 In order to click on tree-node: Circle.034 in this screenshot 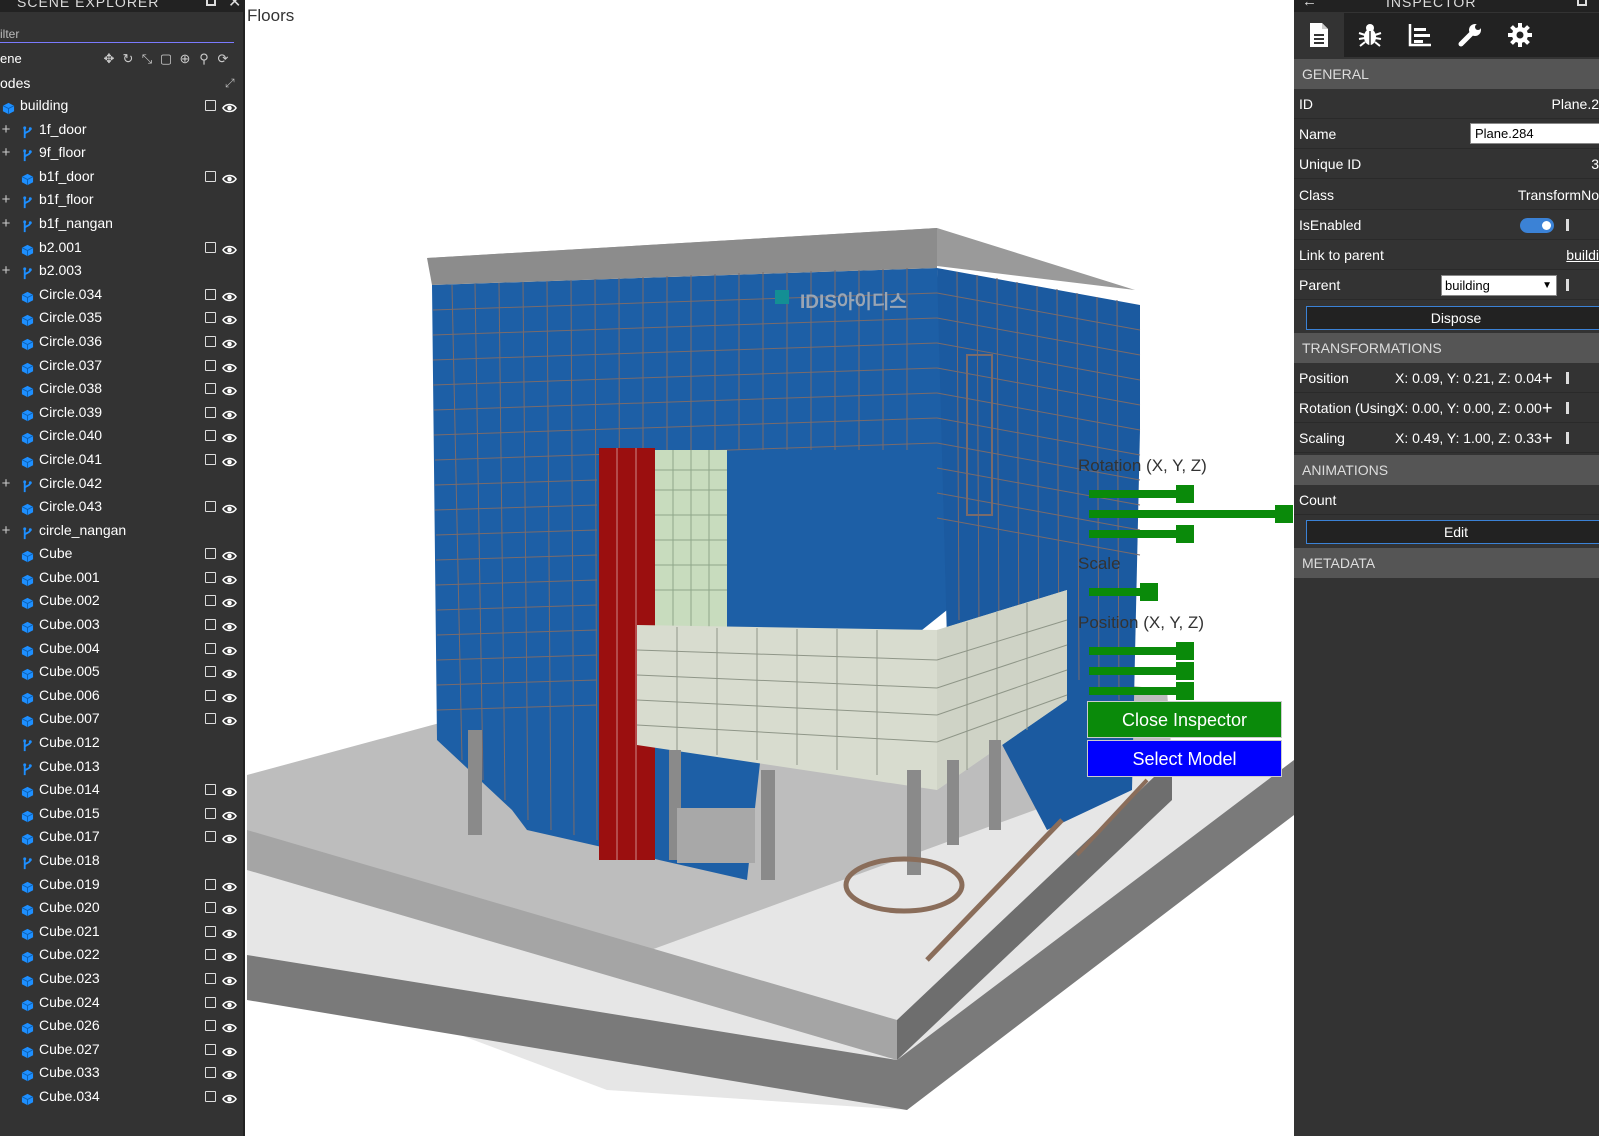, I will do `click(121, 295)`.